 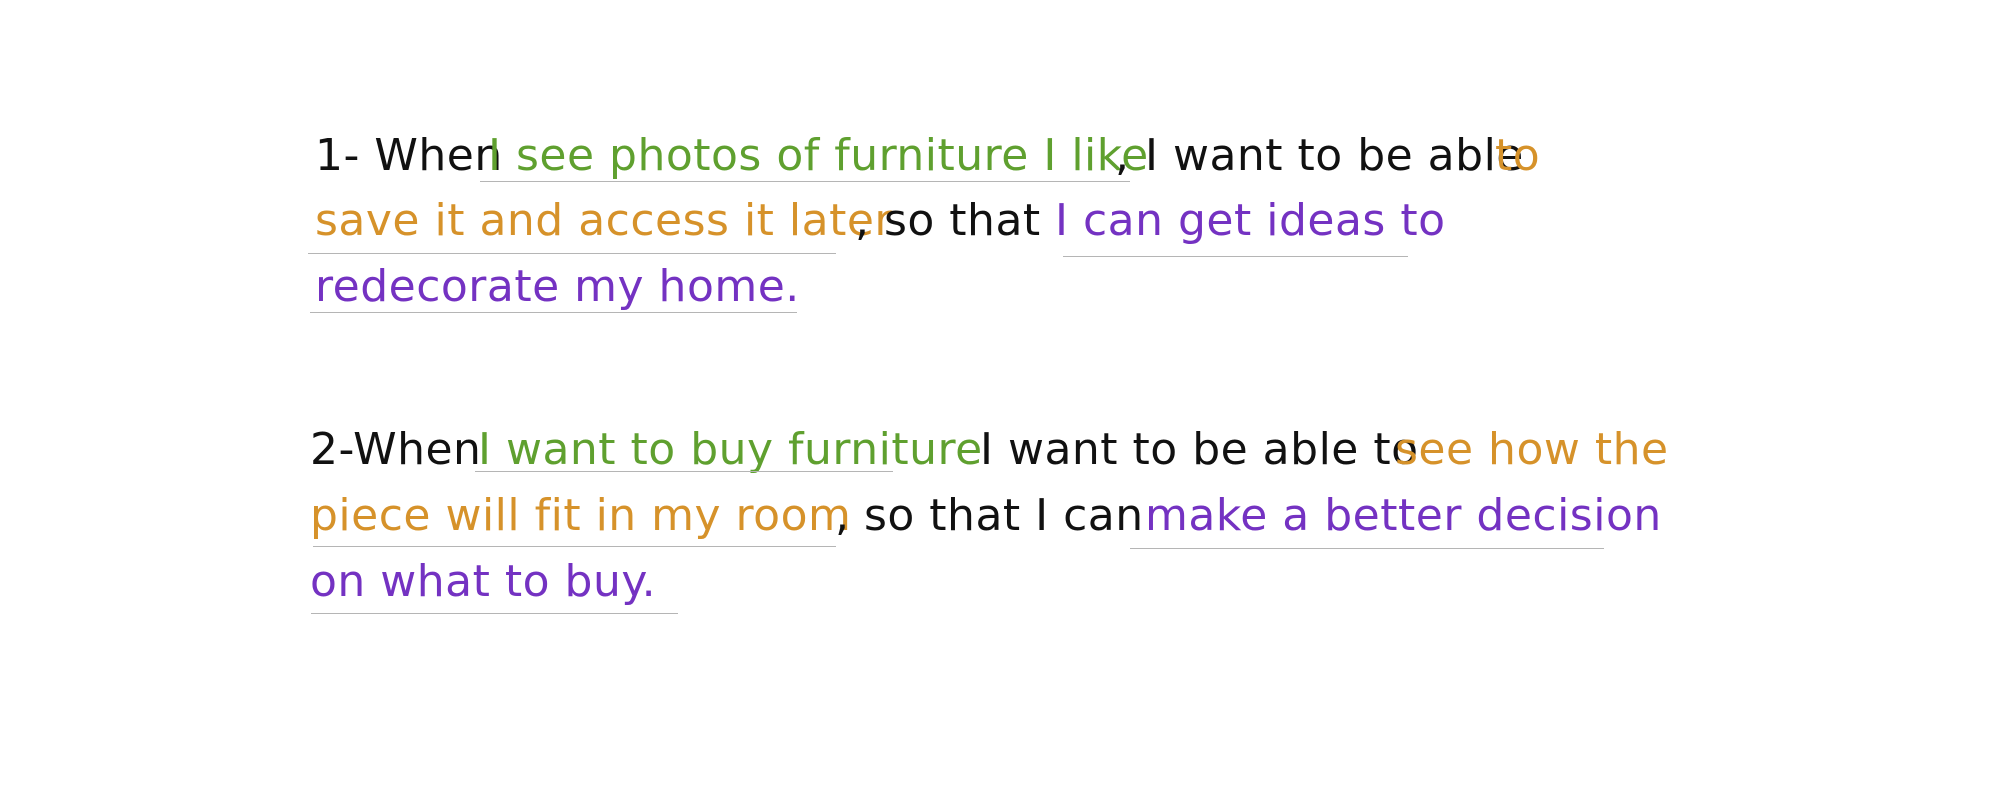 What do you see at coordinates (1334, 155) in the screenshot?
I see `story-1-want: I want to be able` at bounding box center [1334, 155].